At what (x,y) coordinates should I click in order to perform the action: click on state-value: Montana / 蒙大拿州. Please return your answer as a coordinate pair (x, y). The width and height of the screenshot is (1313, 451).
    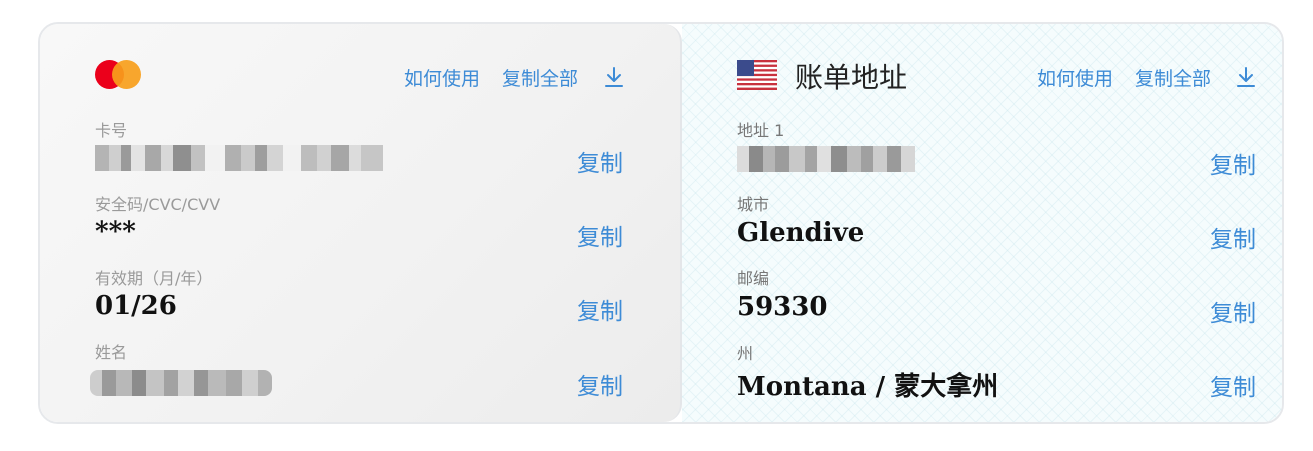
    Looking at the image, I should click on (868, 387).